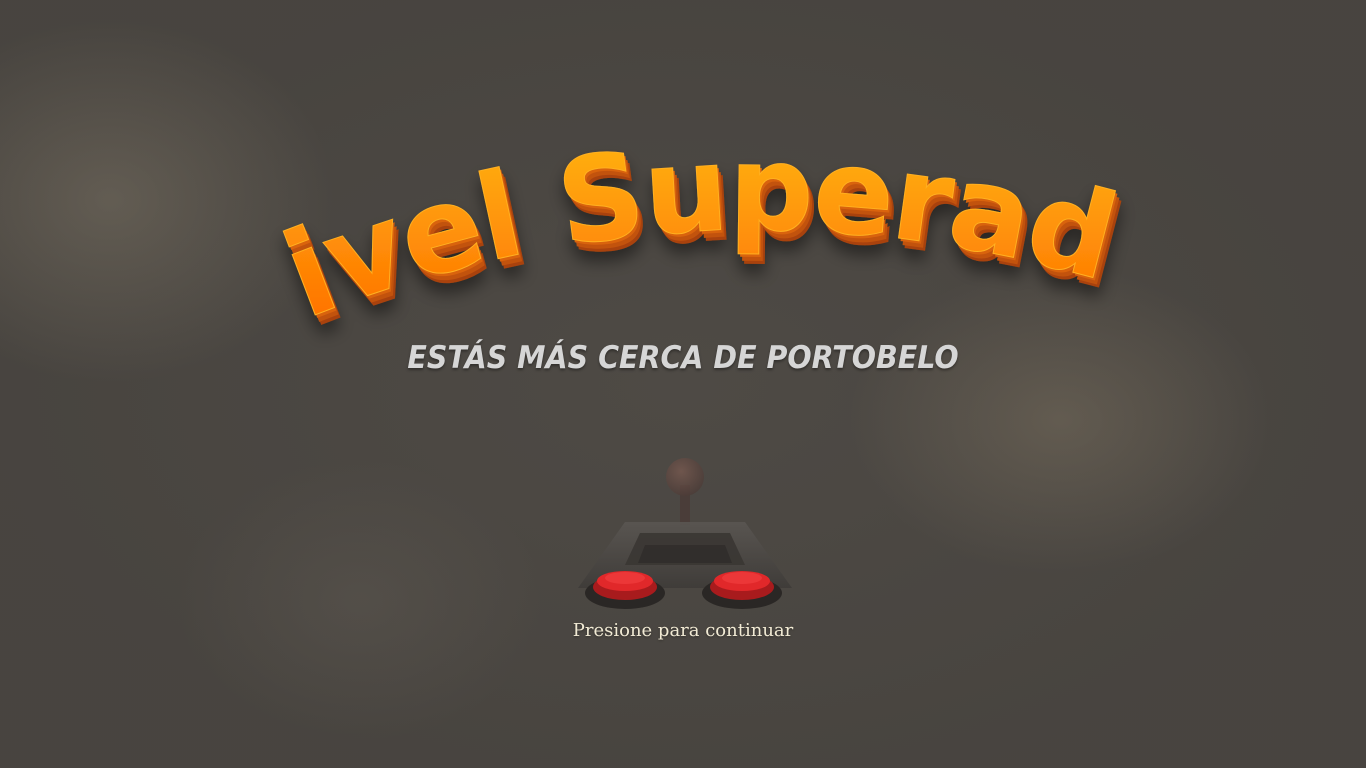  Describe the element at coordinates (683, 358) in the screenshot. I see `subtitle: ESTÁS MÁS CERCA DE PORTOBELO` at that location.